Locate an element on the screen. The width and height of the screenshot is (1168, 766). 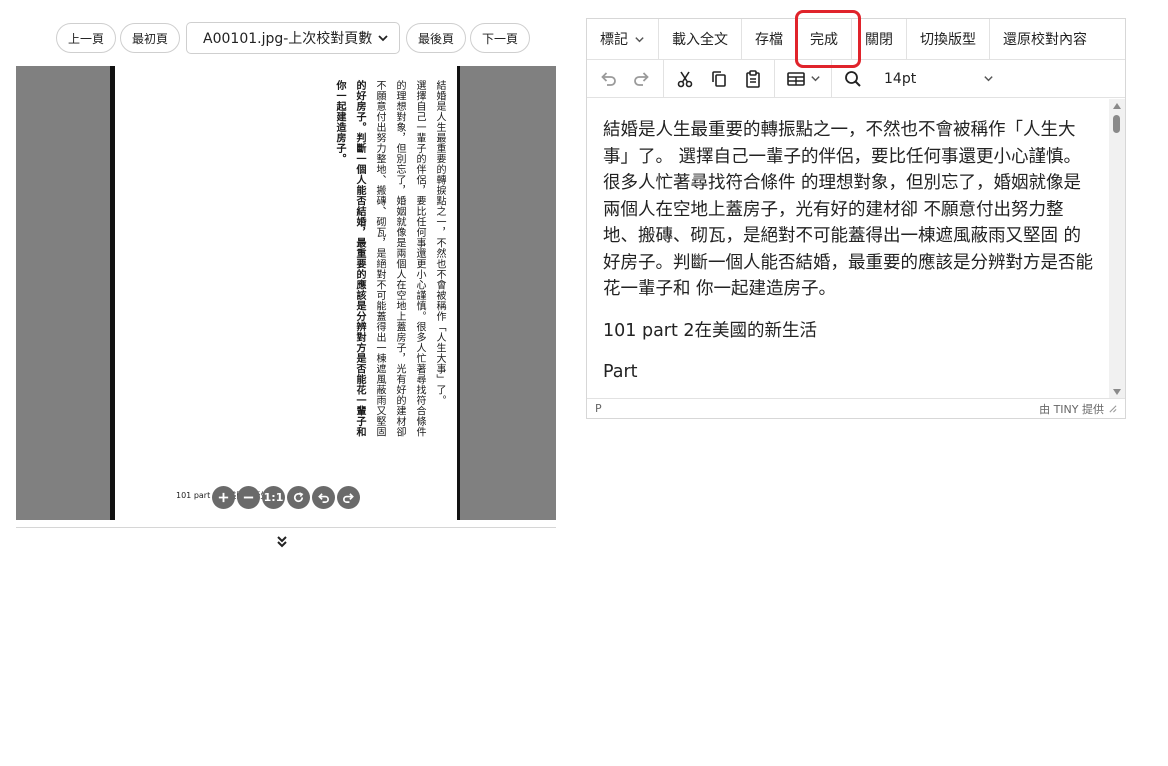
scan-column: 你一起建造房子。 is located at coordinates (339, 122).